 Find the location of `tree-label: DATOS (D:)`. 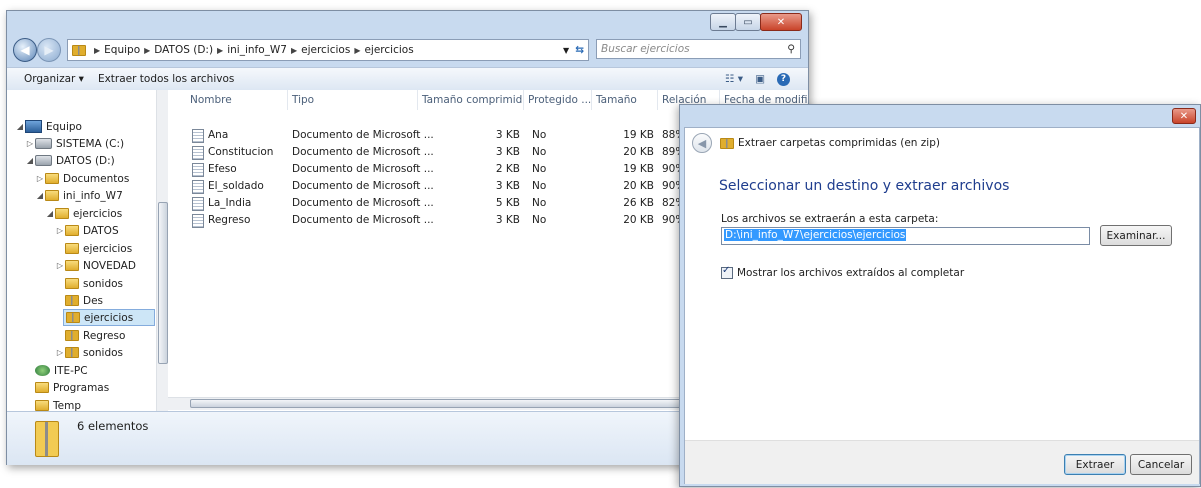

tree-label: DATOS (D:) is located at coordinates (85, 160).